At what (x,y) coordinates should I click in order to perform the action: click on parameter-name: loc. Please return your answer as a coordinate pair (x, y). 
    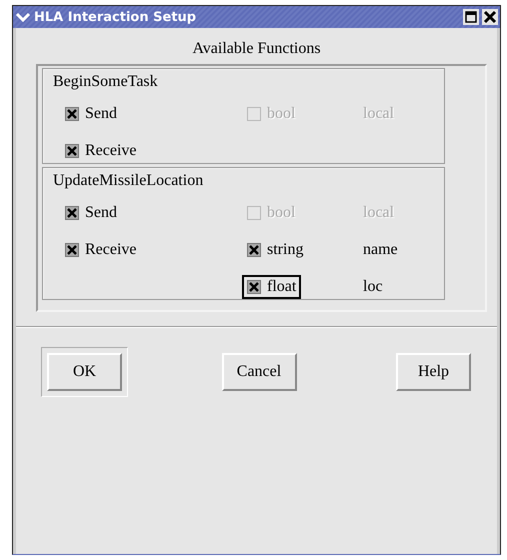
    Looking at the image, I should click on (373, 287).